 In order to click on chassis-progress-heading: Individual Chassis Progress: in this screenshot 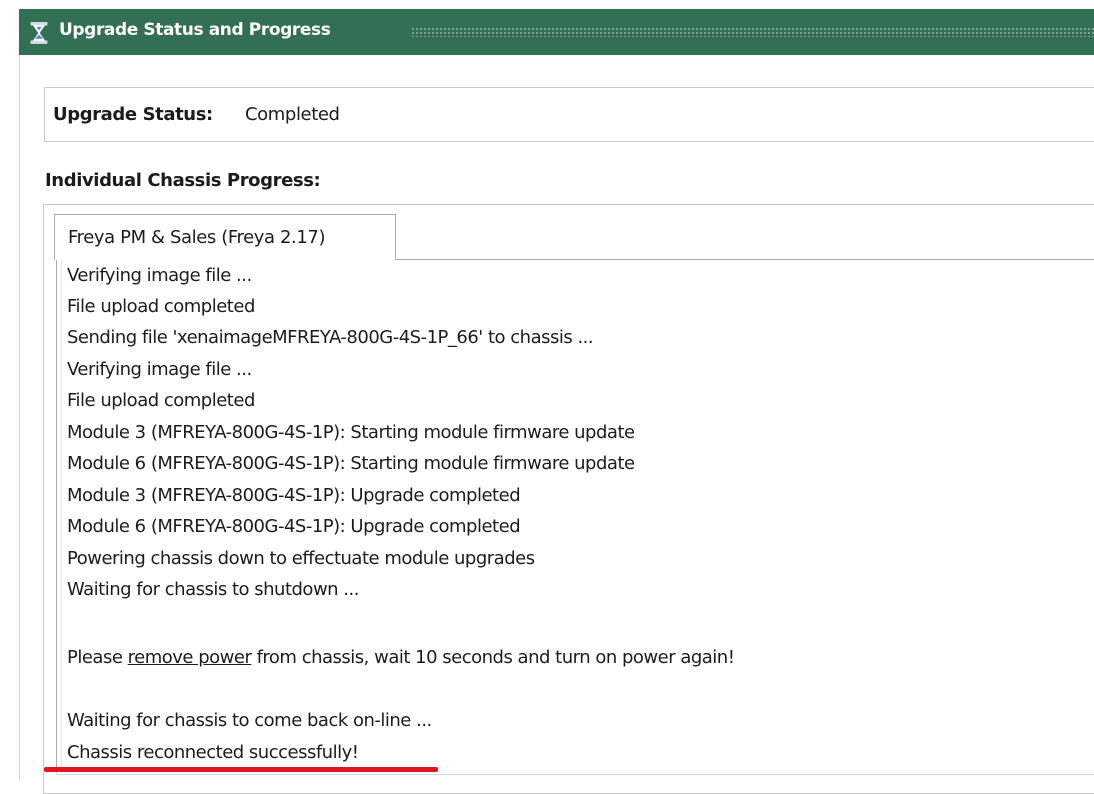, I will do `click(183, 180)`.